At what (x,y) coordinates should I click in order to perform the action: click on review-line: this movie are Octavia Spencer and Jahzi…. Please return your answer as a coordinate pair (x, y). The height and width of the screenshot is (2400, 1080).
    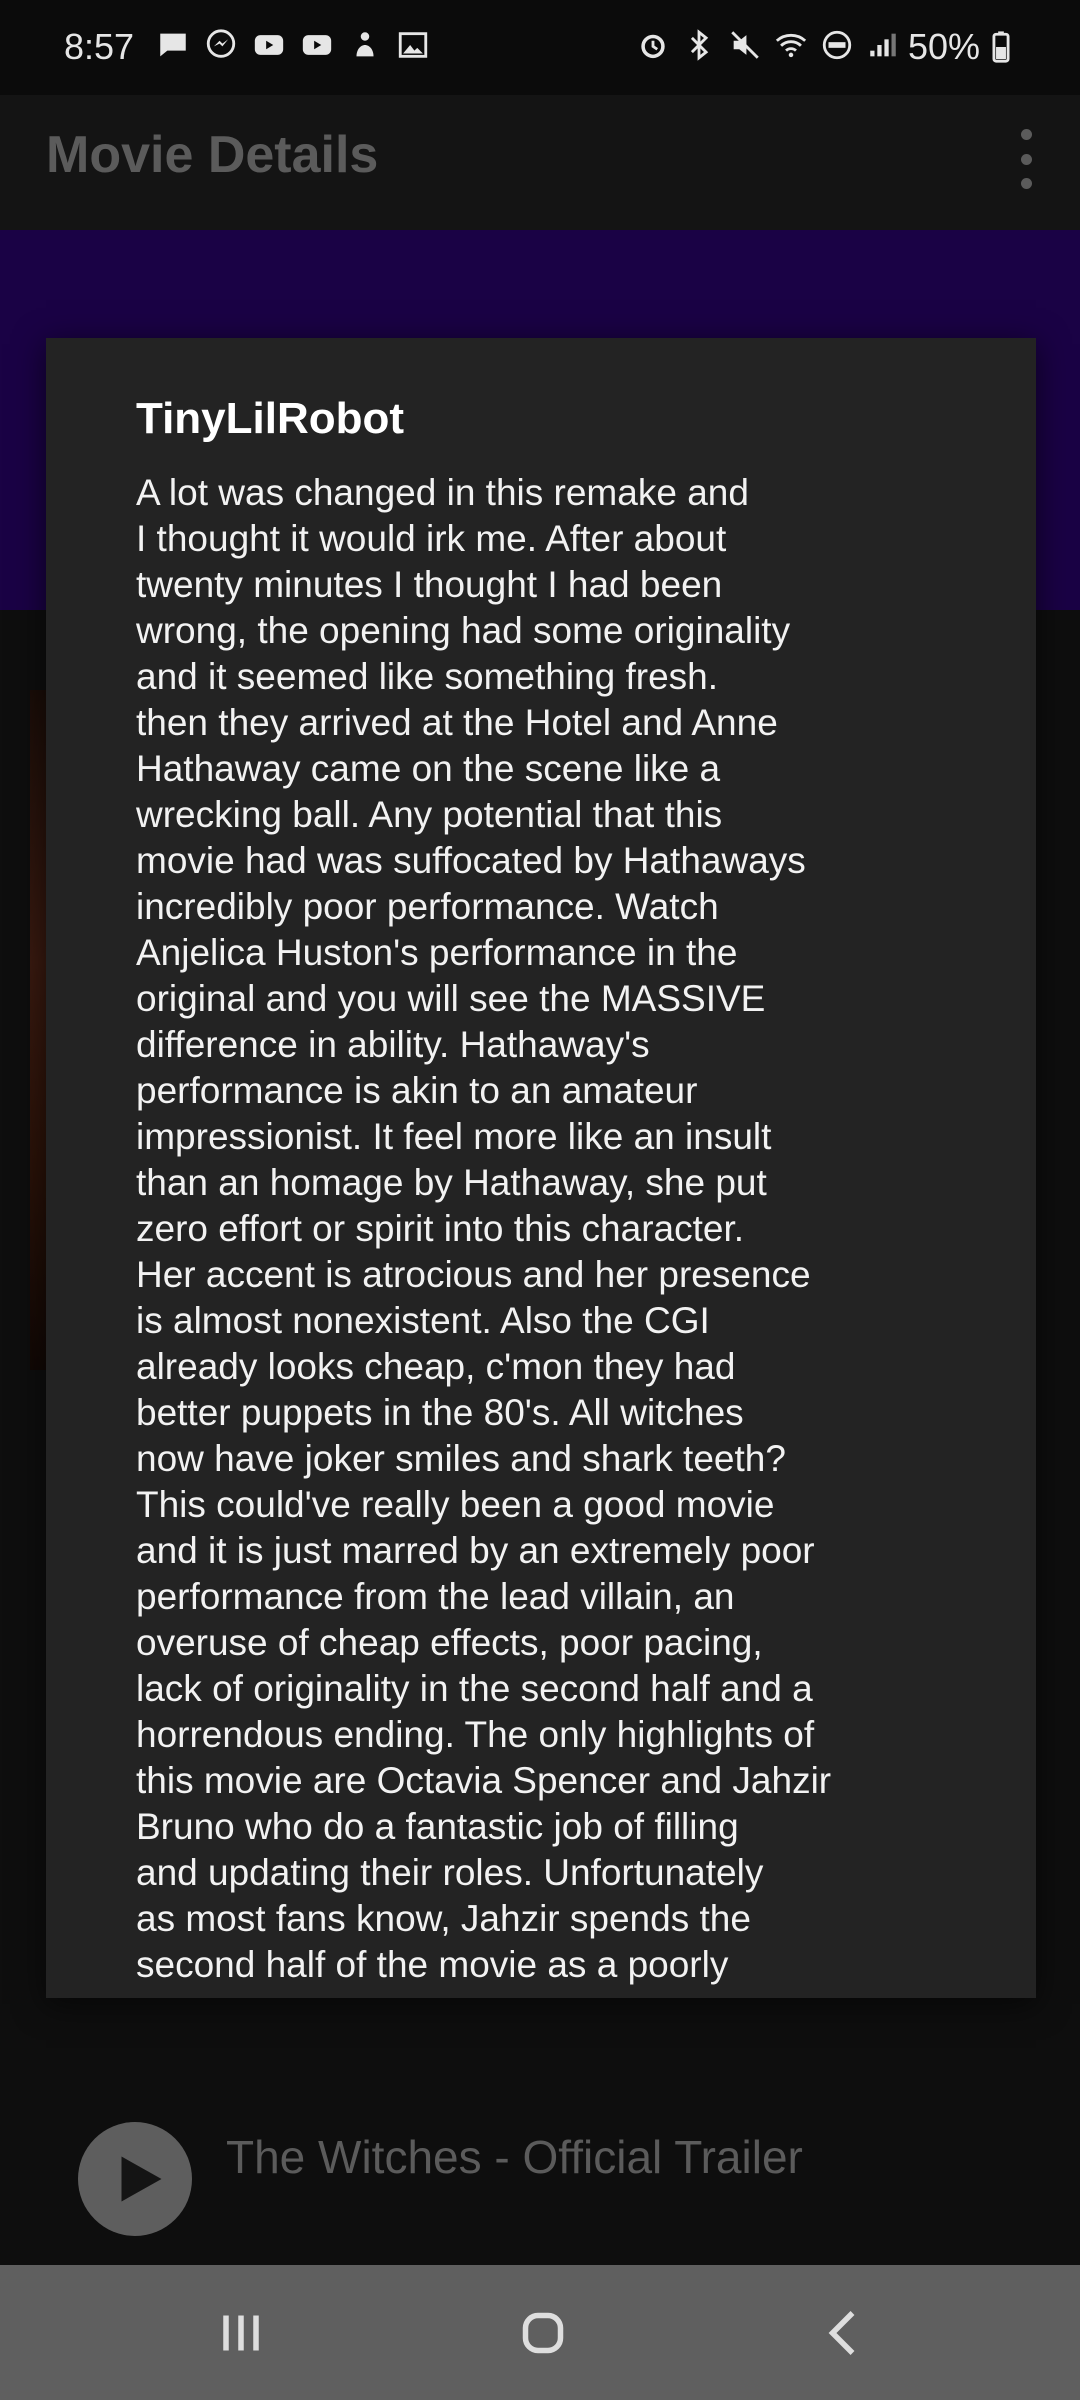
    Looking at the image, I should click on (484, 1780).